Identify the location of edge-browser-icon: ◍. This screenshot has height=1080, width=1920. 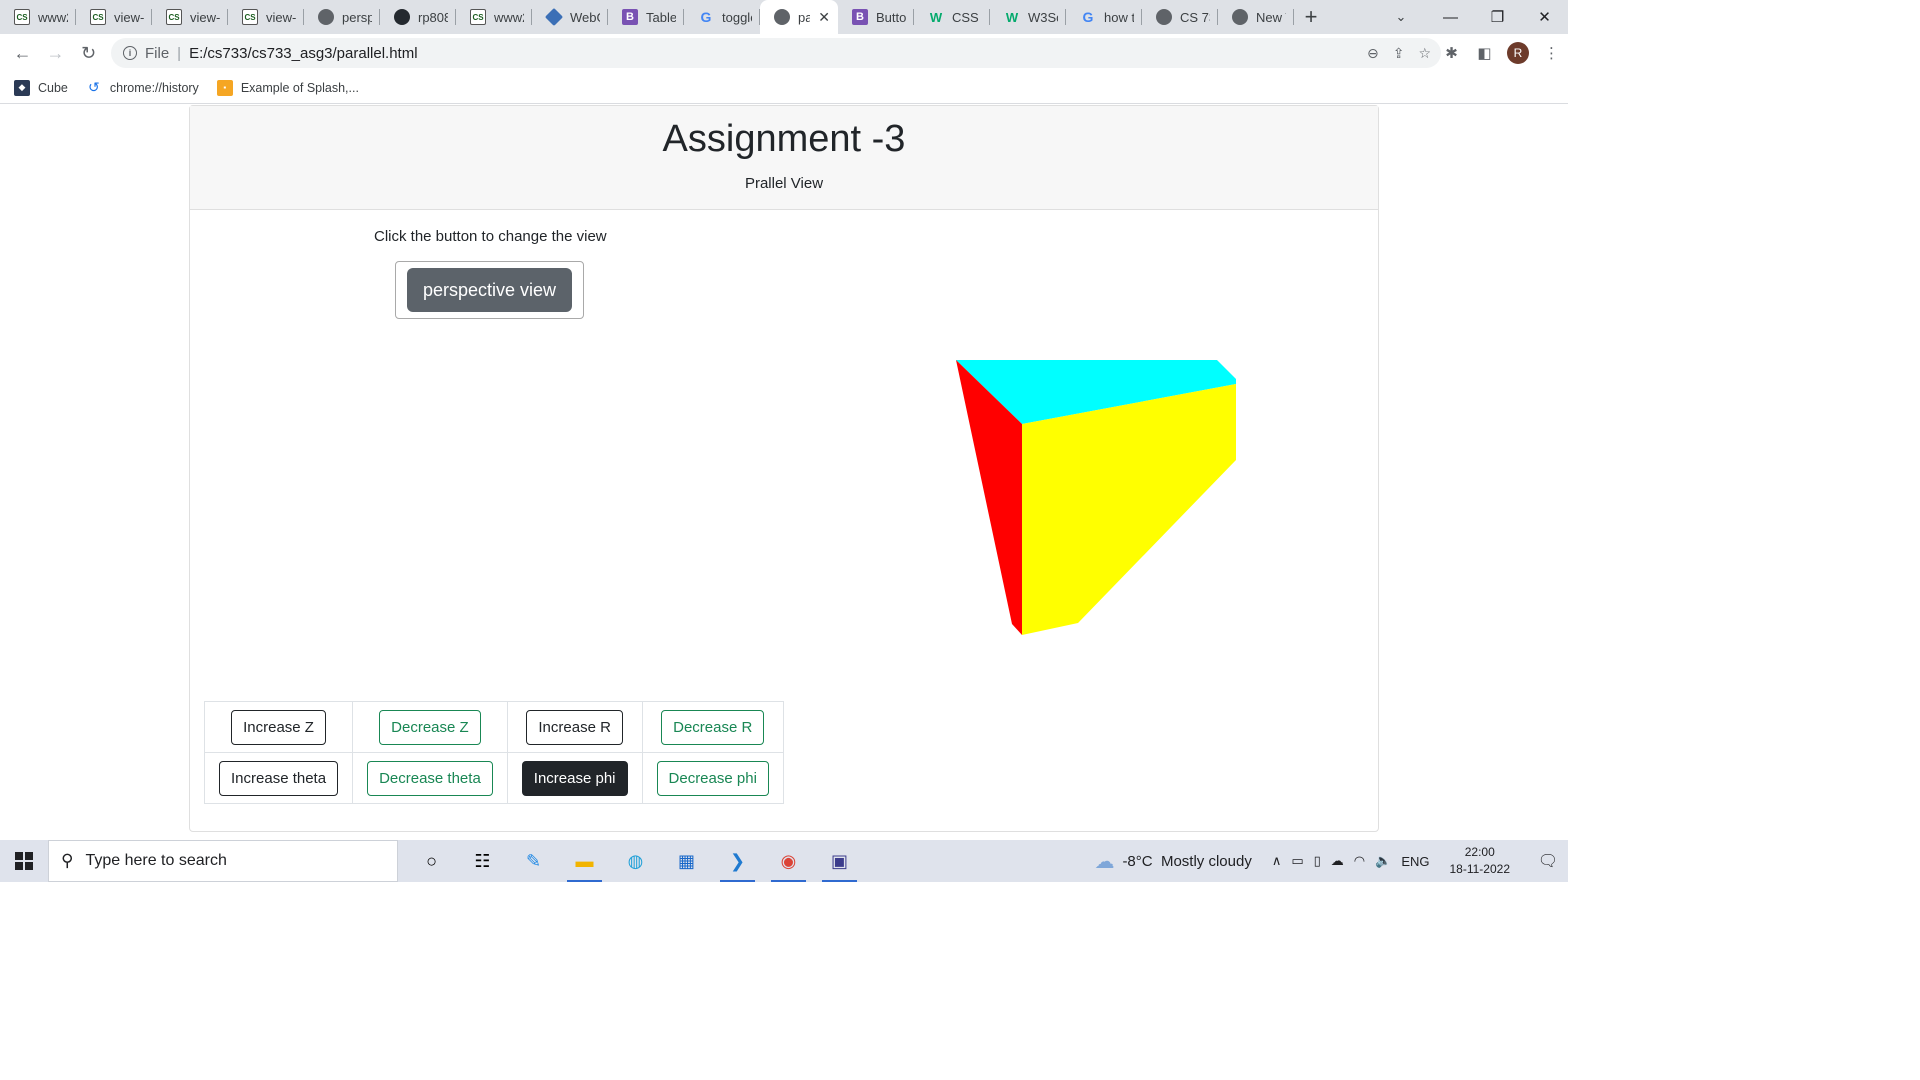
(635, 861).